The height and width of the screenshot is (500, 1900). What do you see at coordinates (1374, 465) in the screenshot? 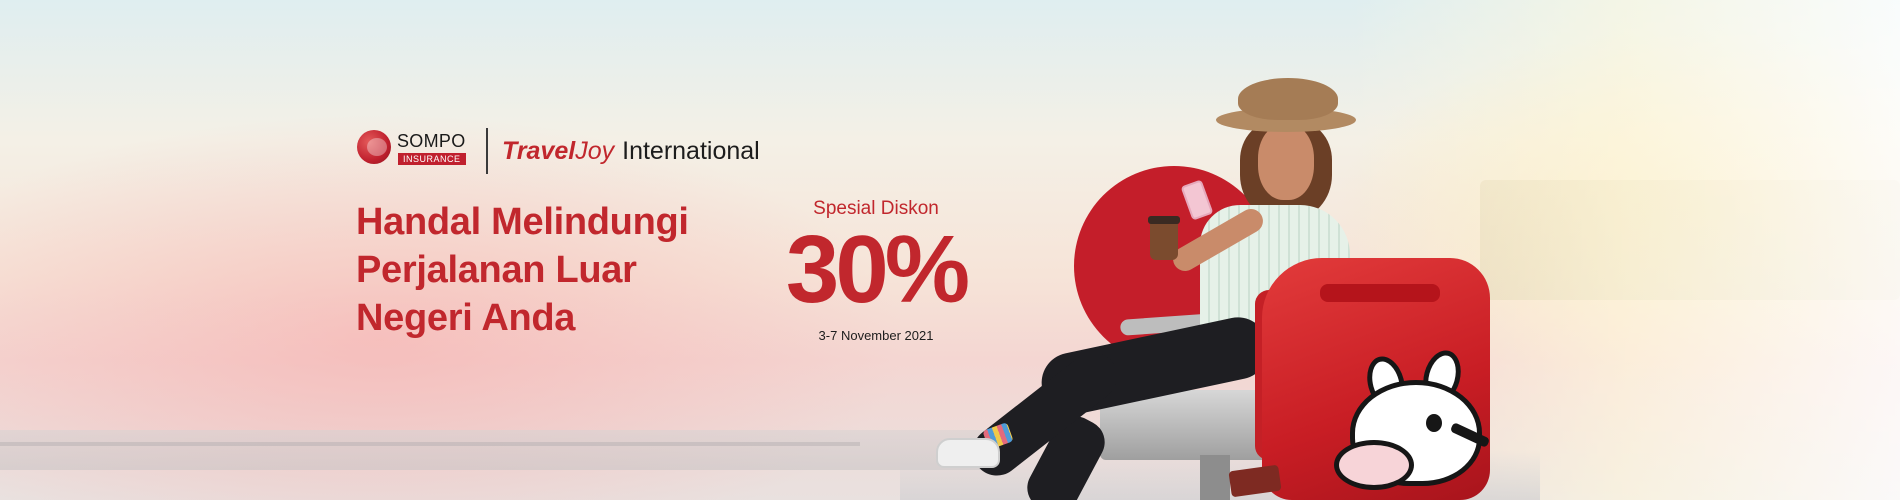
I see `zebra-snout` at bounding box center [1374, 465].